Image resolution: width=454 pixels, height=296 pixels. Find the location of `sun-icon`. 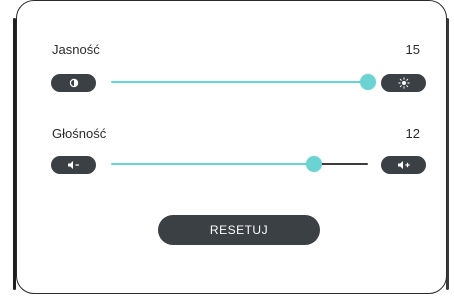

sun-icon is located at coordinates (403, 83).